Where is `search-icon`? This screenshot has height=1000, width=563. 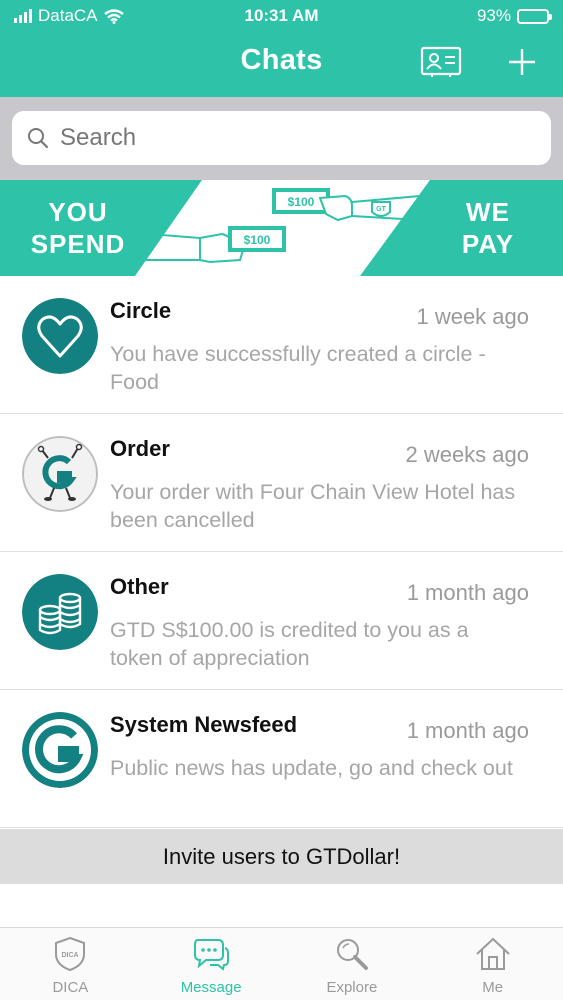
search-icon is located at coordinates (38, 138).